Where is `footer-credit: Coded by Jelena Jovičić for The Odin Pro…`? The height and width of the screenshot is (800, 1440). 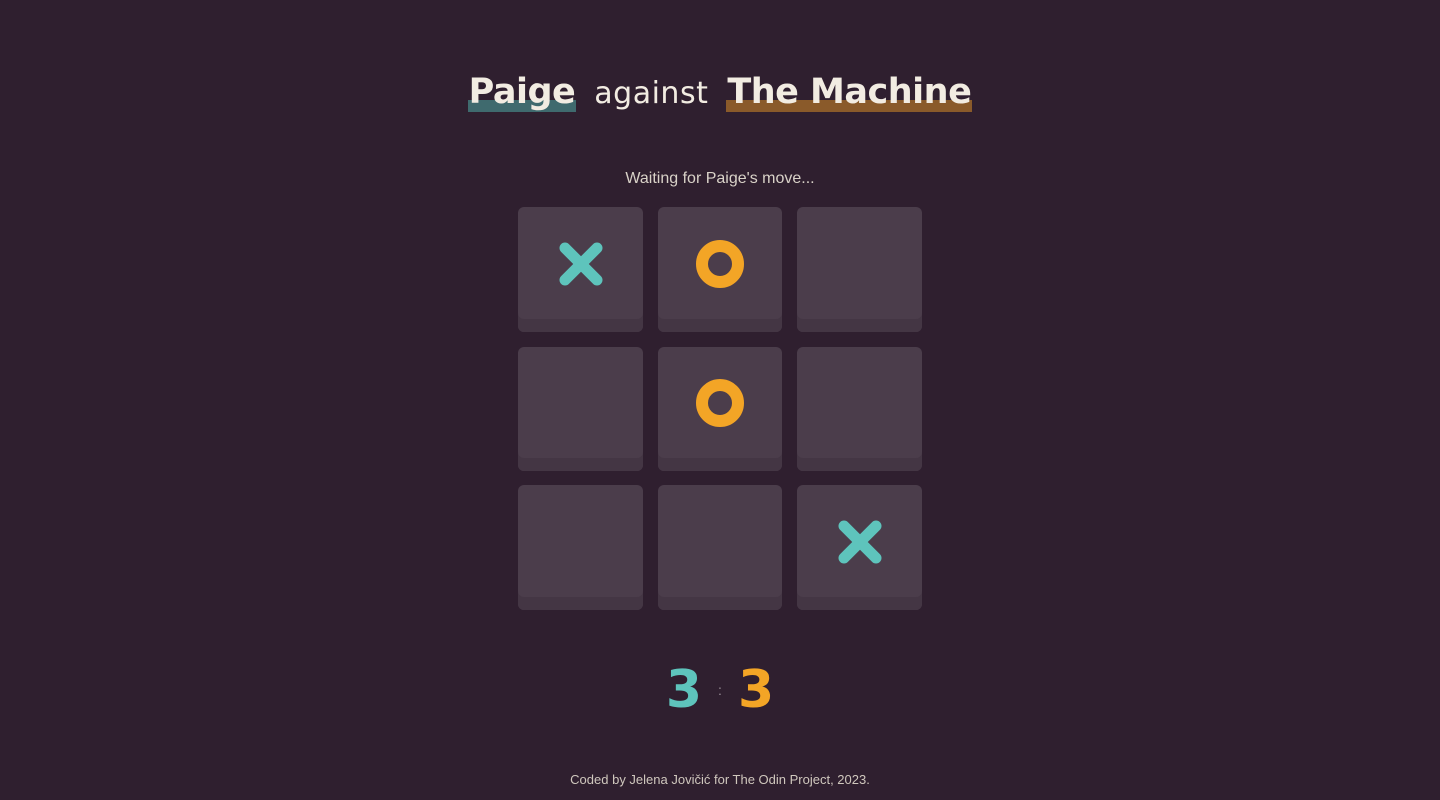 footer-credit: Coded by Jelena Jovičić for The Odin Pro… is located at coordinates (720, 779).